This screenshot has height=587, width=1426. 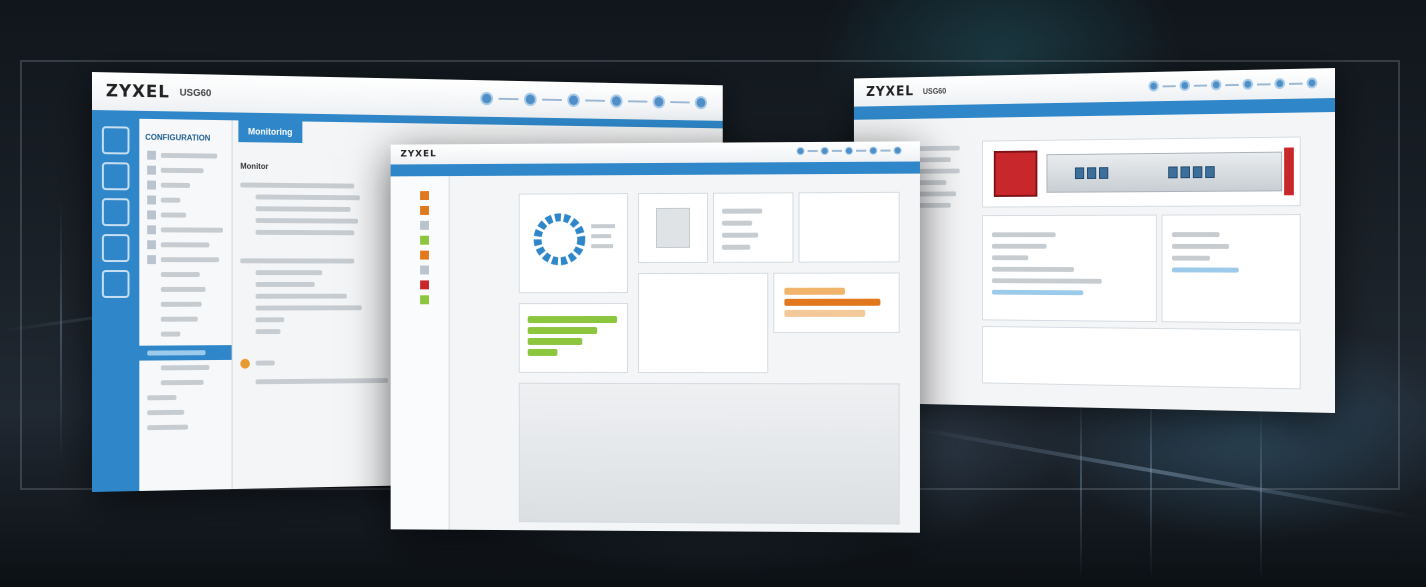 I want to click on step-indicator, so click(x=849, y=151).